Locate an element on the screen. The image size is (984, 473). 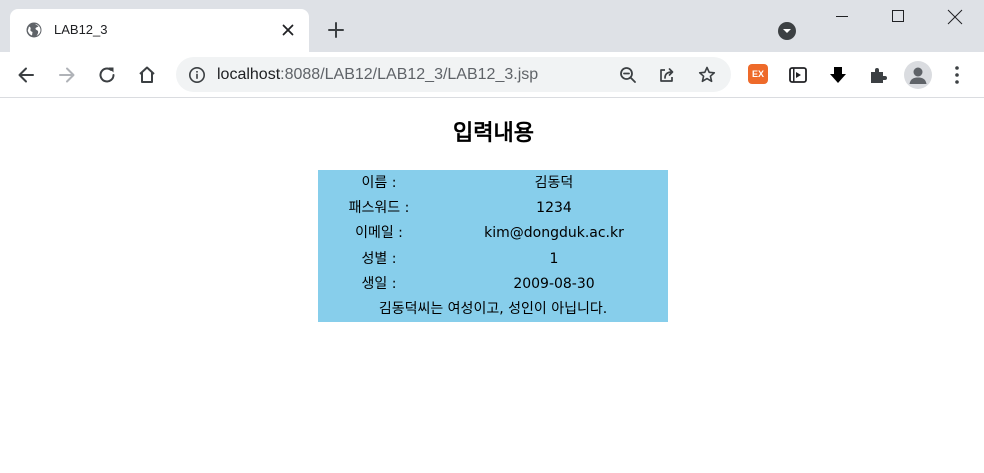
password-value: 1234 is located at coordinates (554, 207).